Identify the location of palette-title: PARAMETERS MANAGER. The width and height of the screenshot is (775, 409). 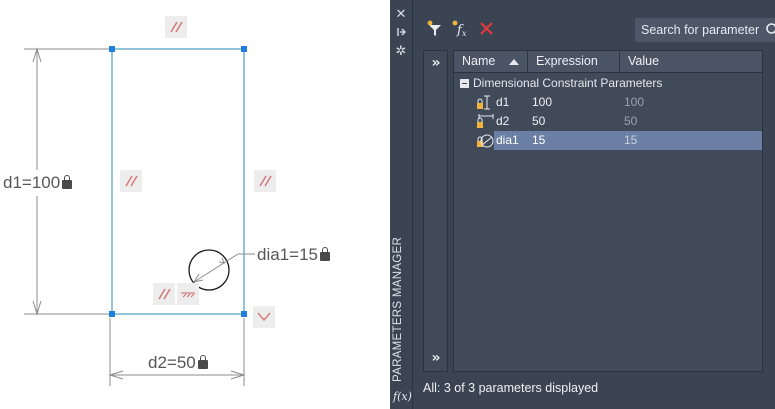
(398, 309).